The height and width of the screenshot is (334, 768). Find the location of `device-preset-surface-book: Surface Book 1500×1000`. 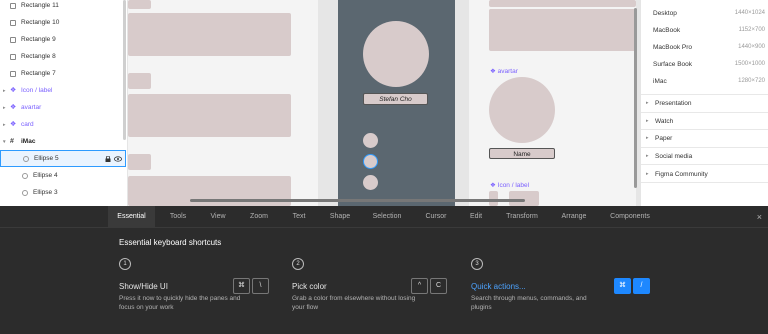

device-preset-surface-book: Surface Book 1500×1000 is located at coordinates (709, 64).